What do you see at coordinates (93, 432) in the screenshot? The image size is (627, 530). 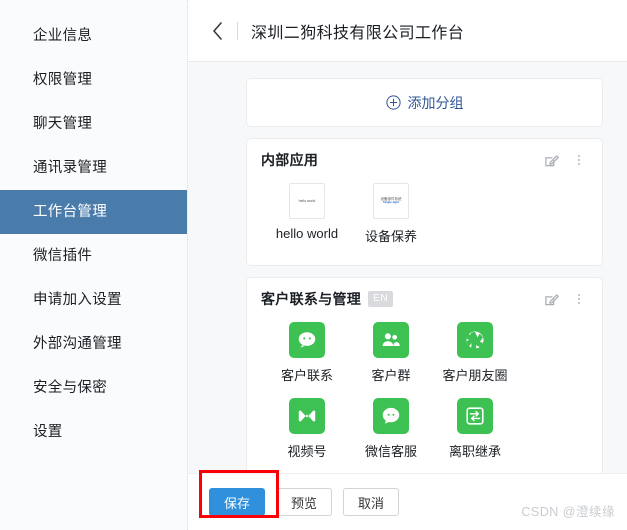 I see `sidebar-item-9: 设置` at bounding box center [93, 432].